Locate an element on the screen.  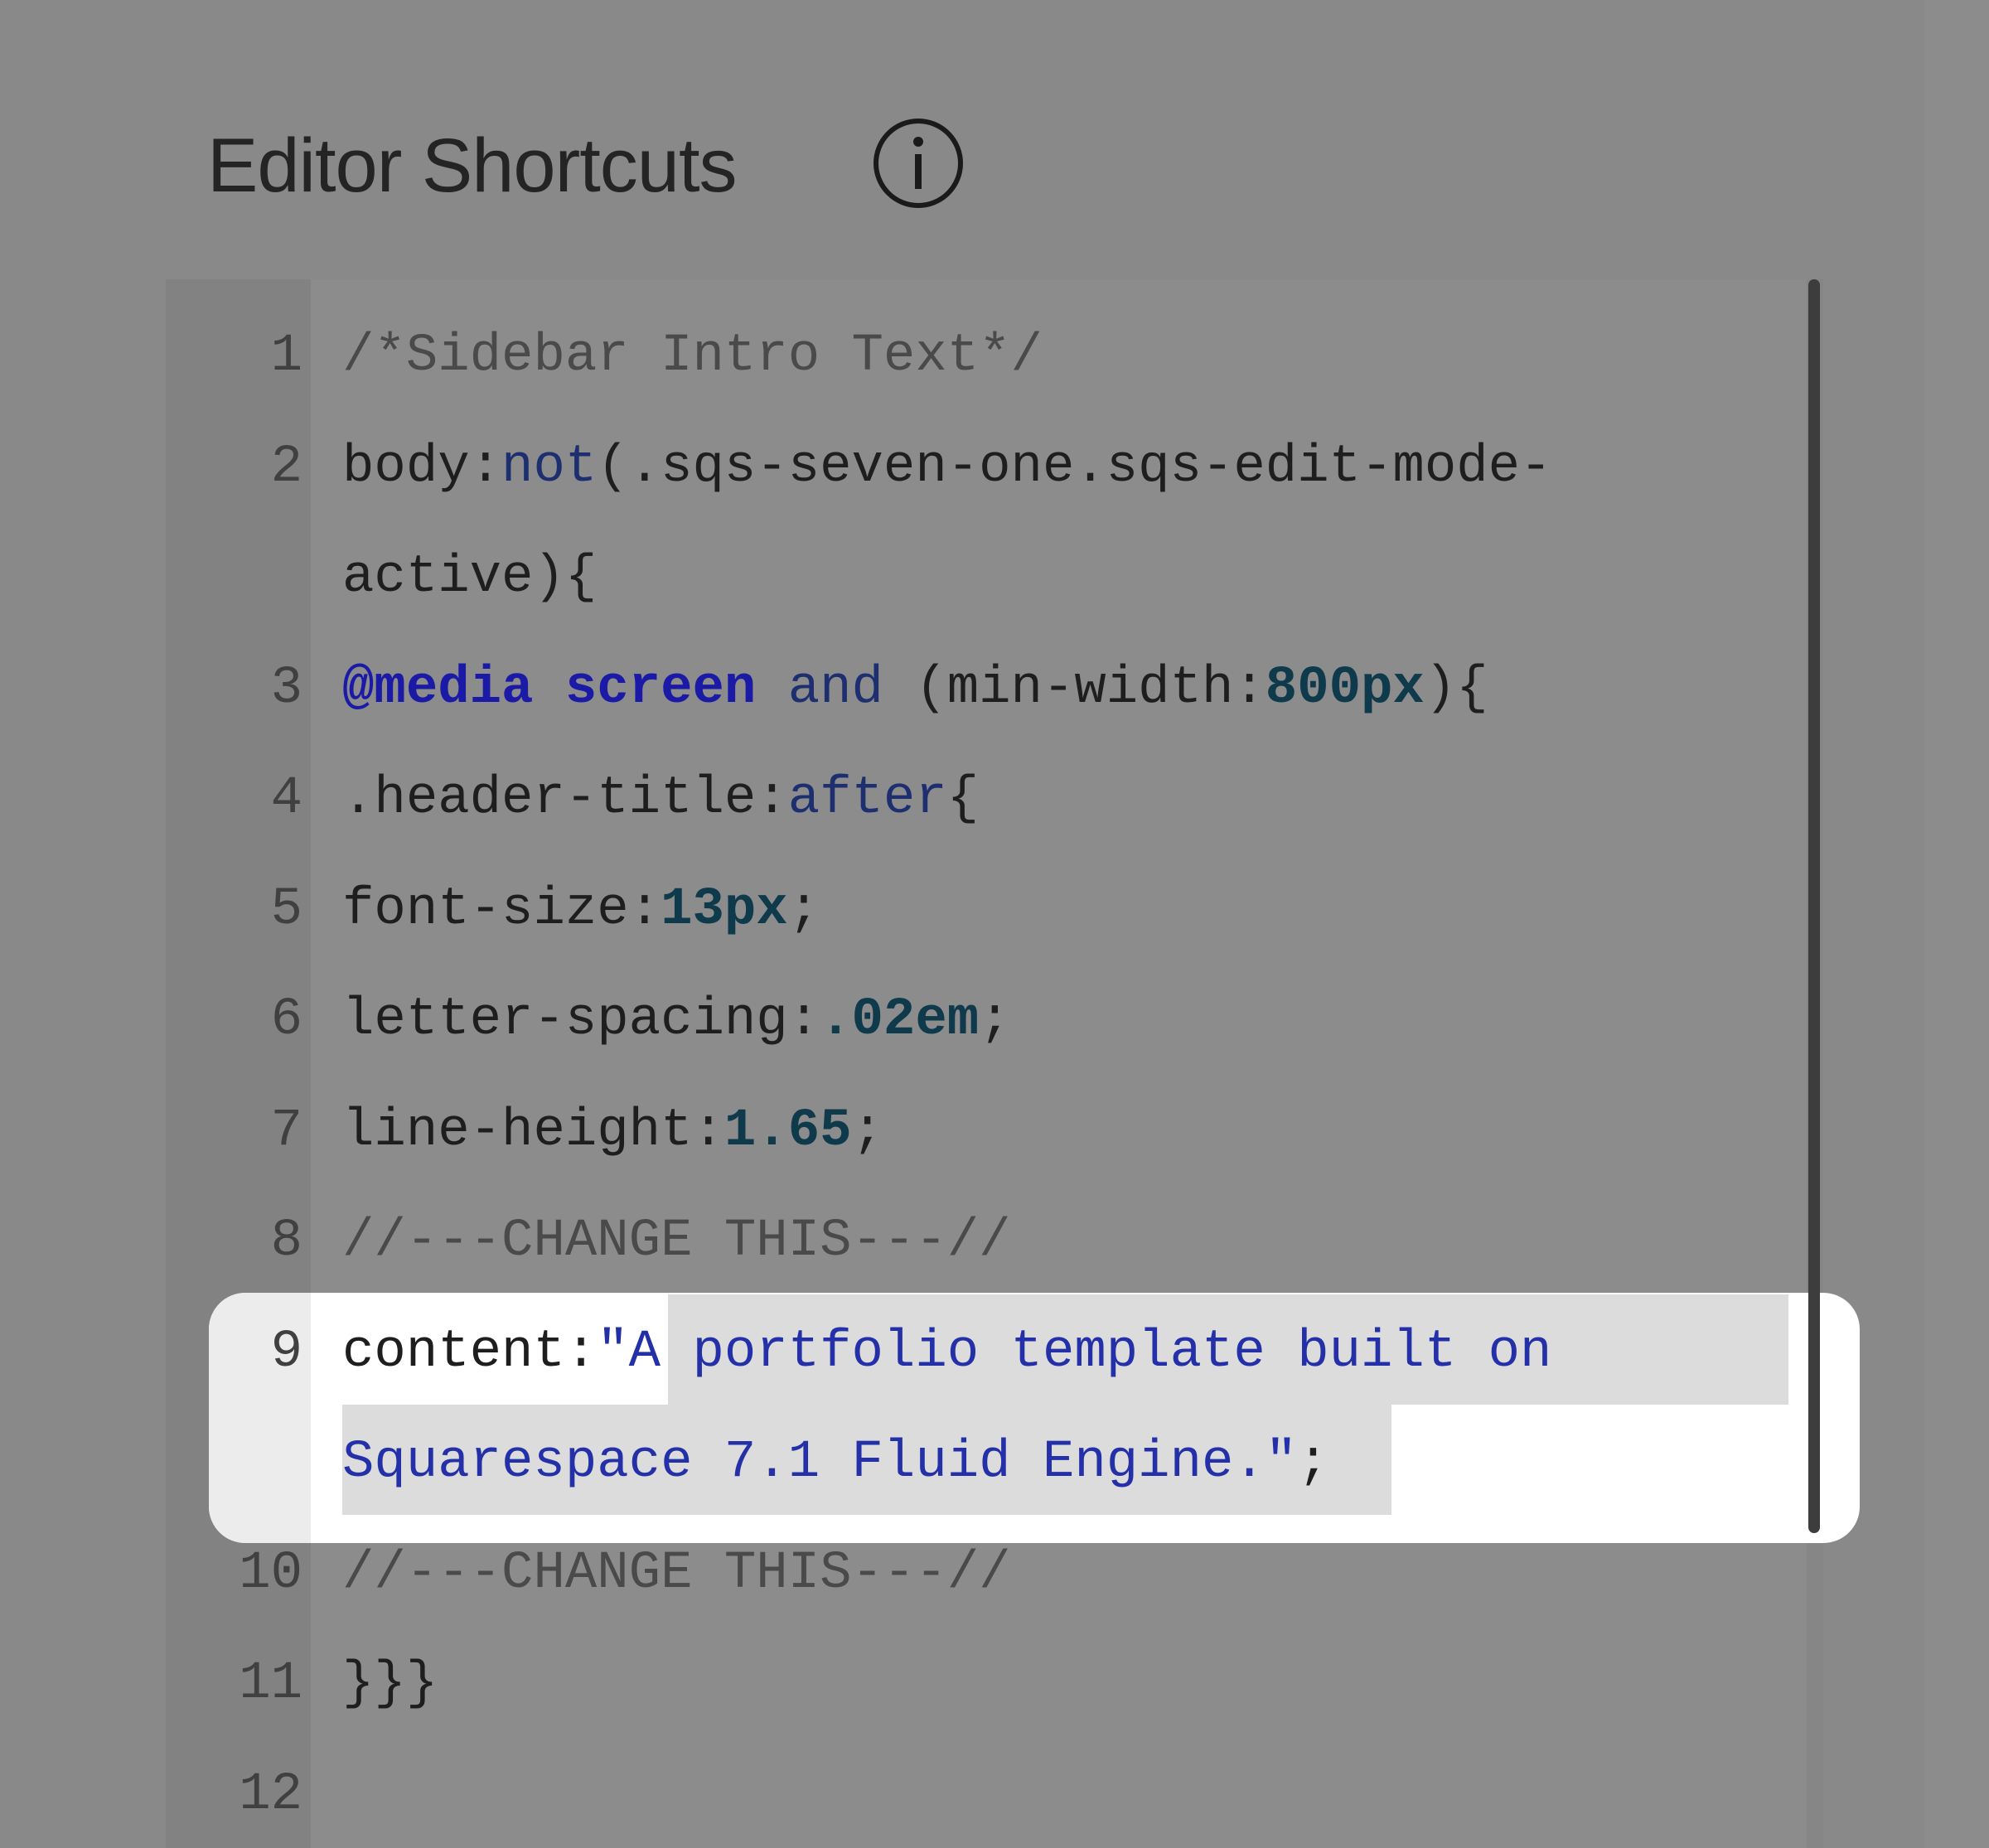
code-token: /*Sidebar Intro Text*/ is located at coordinates (692, 356).